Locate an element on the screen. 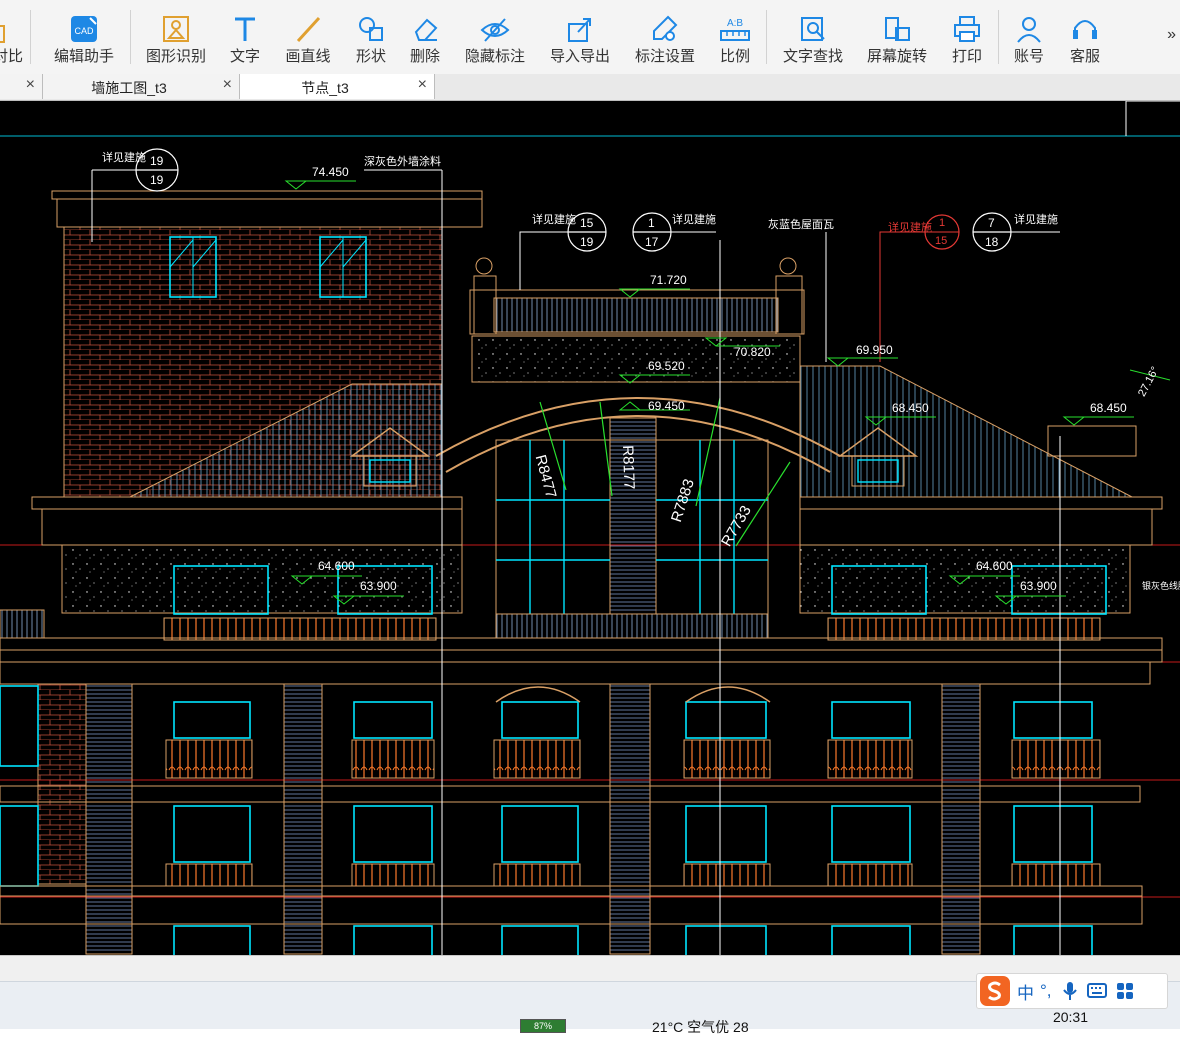  compare-icon is located at coordinates (9, 22).